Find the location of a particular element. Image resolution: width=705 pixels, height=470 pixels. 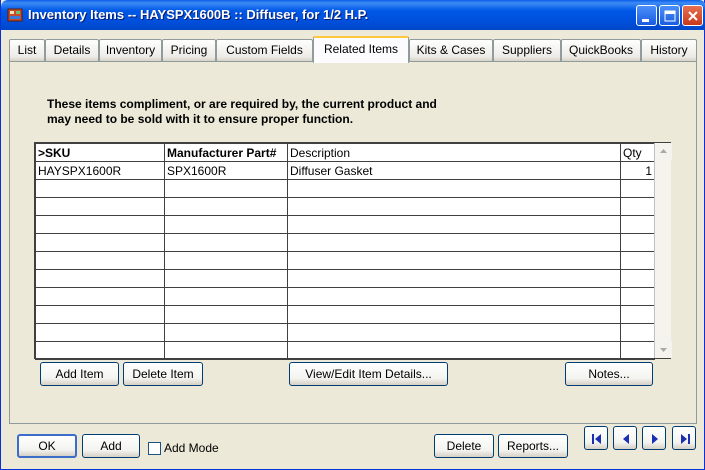

scroll-down-arrow-icon is located at coordinates (663, 350).